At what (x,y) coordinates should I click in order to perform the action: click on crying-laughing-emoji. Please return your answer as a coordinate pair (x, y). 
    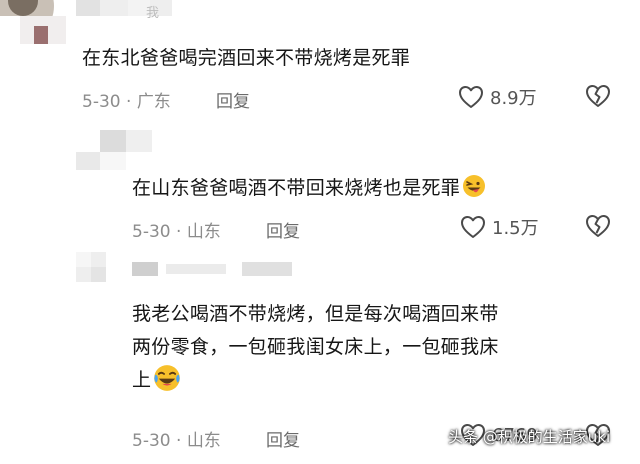
    Looking at the image, I should click on (167, 378).